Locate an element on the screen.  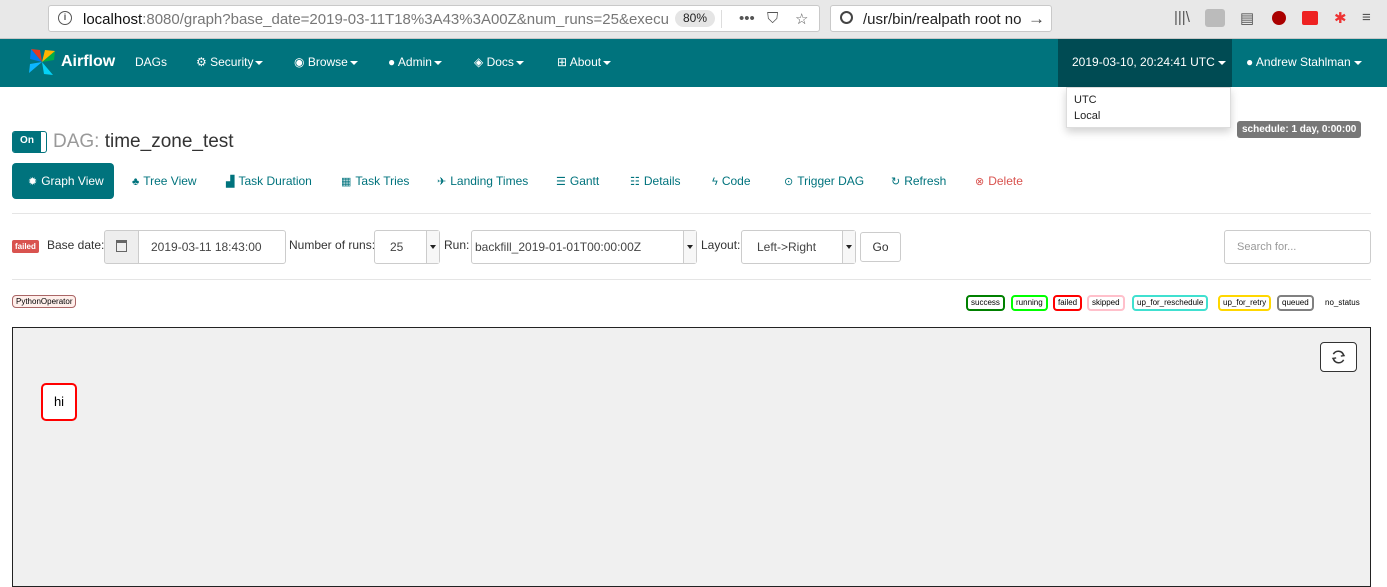
clock-dropdown-toggle: 2019-03-10, 20:24:41 UTC is located at coordinates (1145, 63).